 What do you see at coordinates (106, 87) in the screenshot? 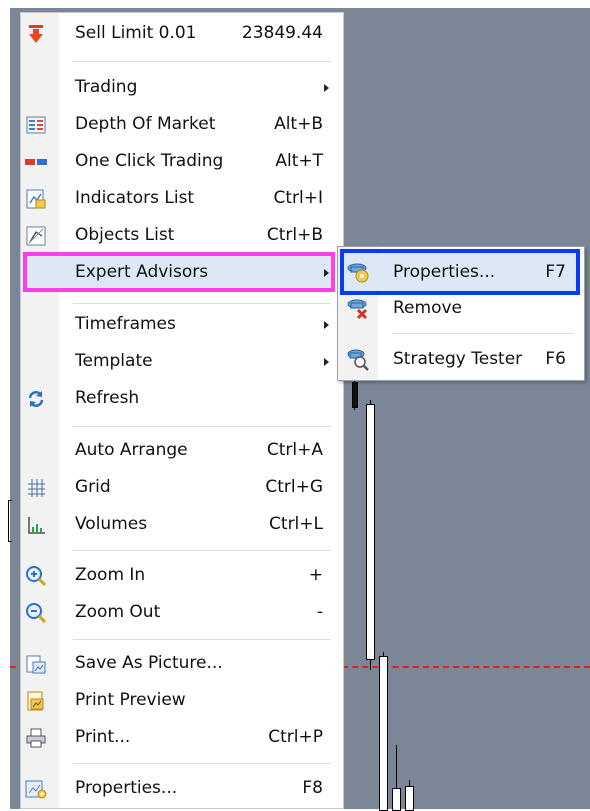
I see `menu-item-label: Trading` at bounding box center [106, 87].